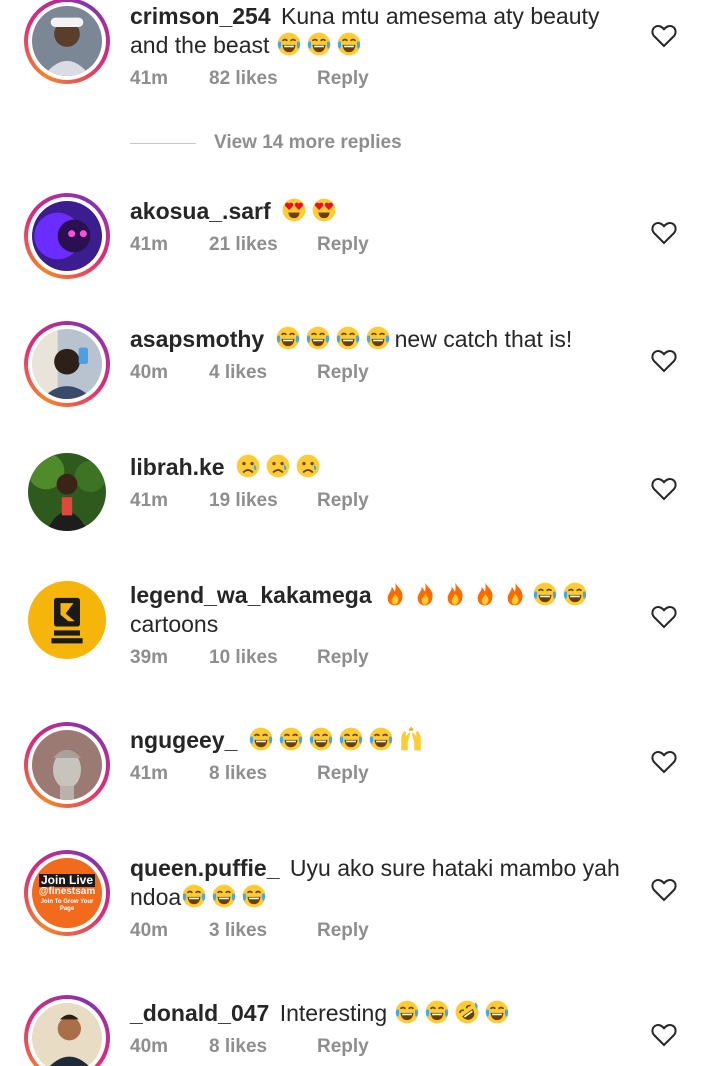 The height and width of the screenshot is (1066, 720). Describe the element at coordinates (254, 595) in the screenshot. I see `username: legend_wa_kakamega` at that location.